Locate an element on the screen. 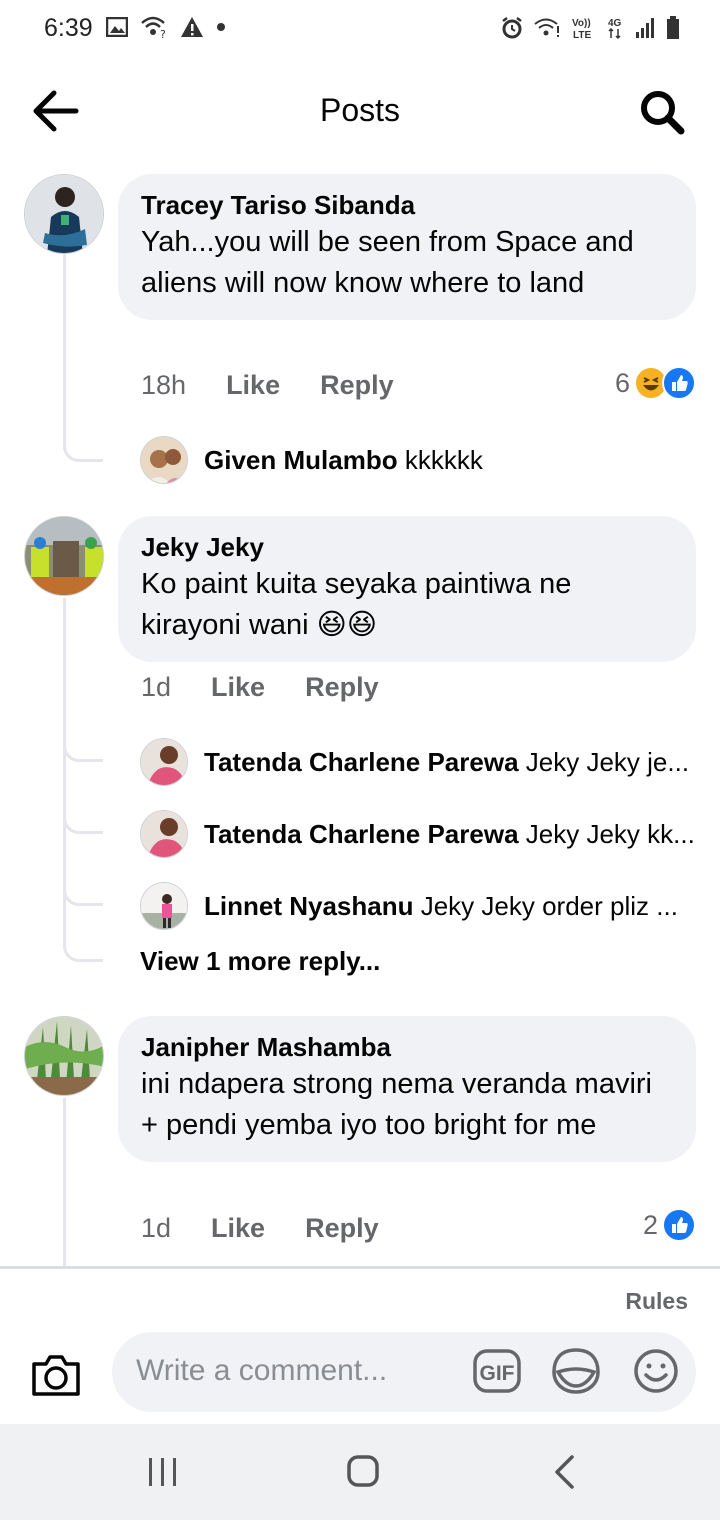 The image size is (720, 1520). comment-input: Write a comment... GIF is located at coordinates (404, 1372).